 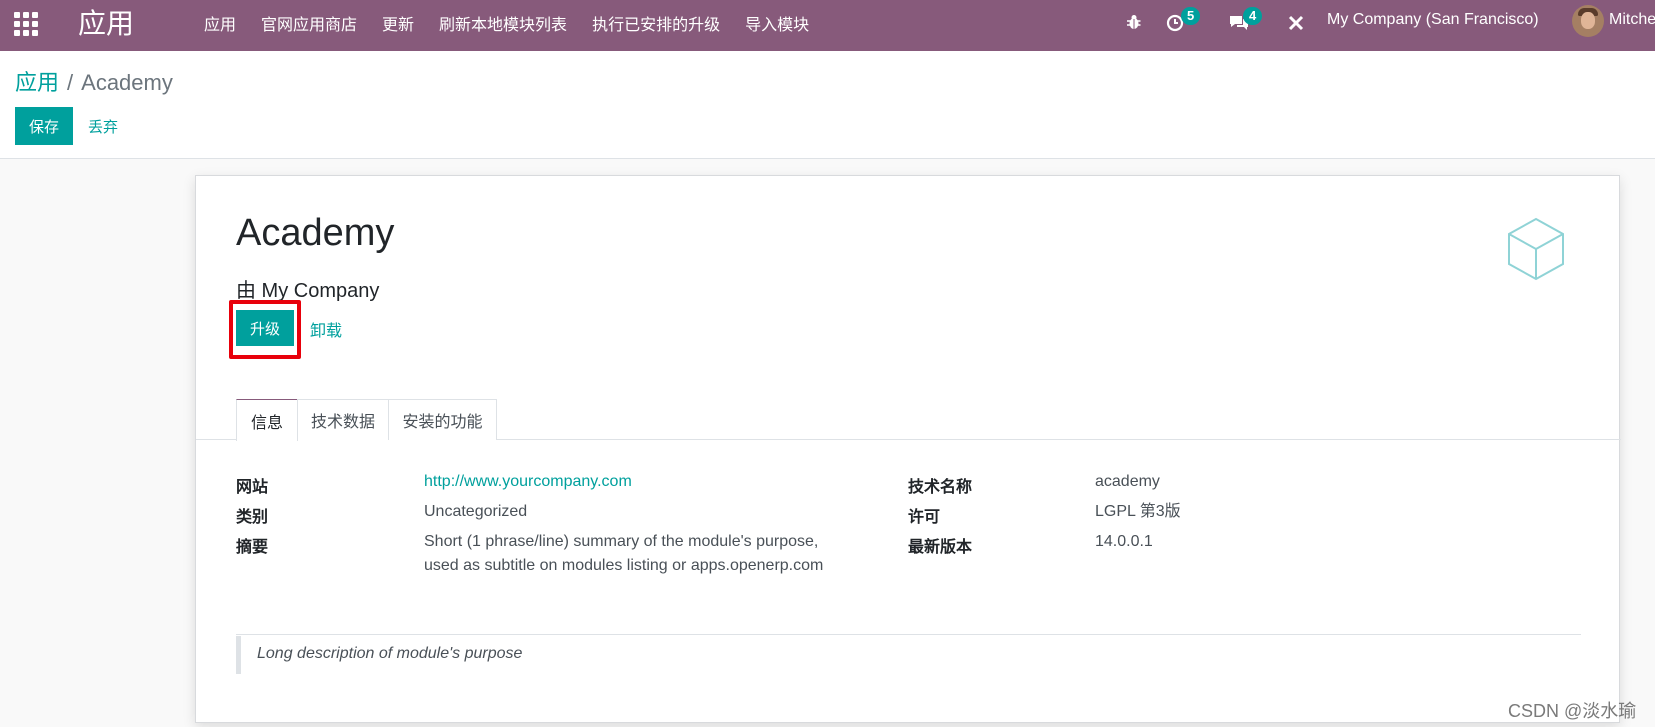 I want to click on company-switcher: My Company (San Francisco), so click(x=1433, y=20).